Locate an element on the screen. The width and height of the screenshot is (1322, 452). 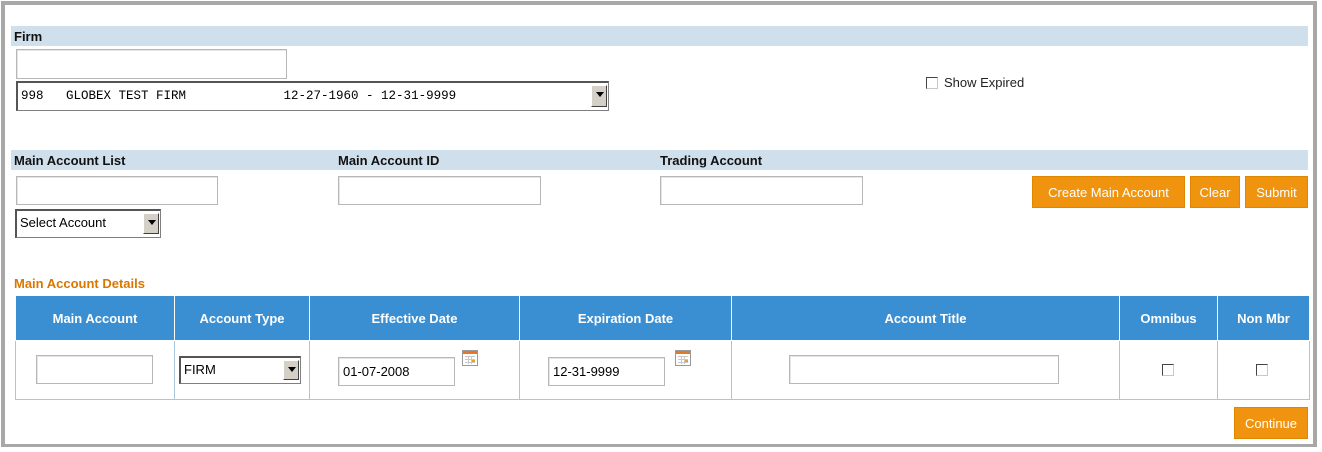
show-expired-checkbox is located at coordinates (932, 83).